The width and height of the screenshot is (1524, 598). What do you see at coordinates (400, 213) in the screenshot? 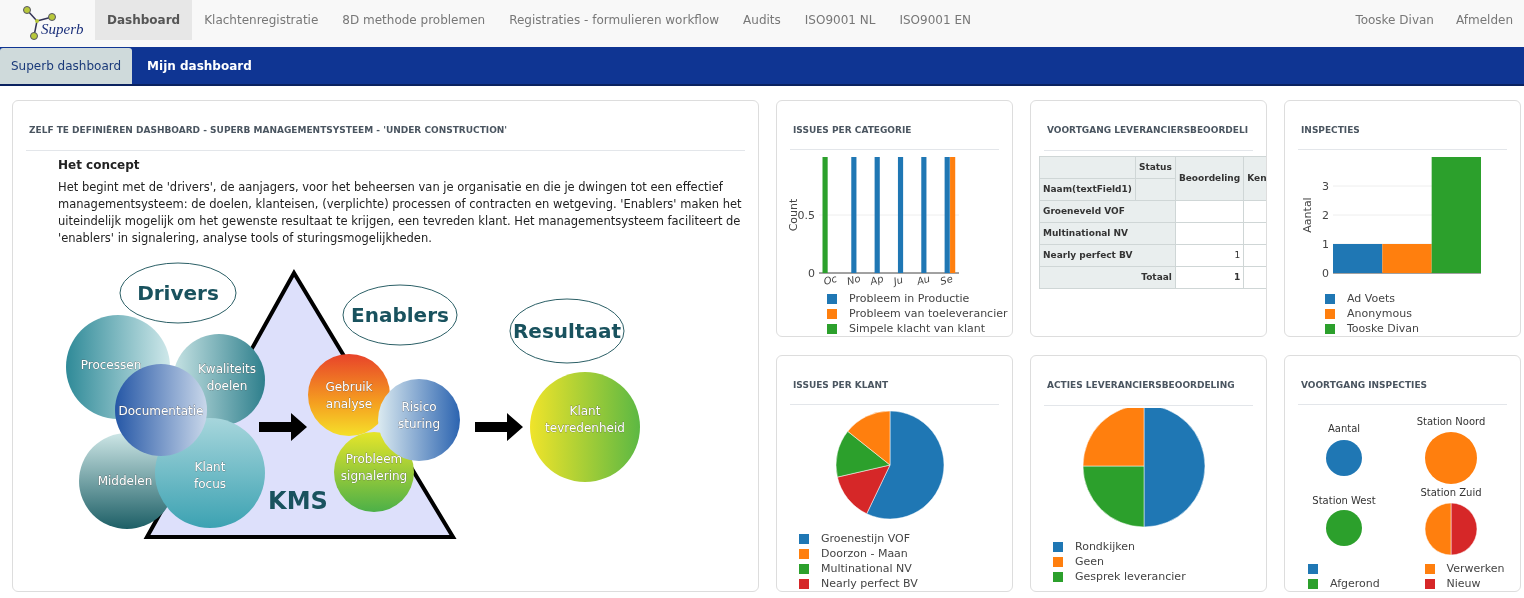
I see `intro-paragraph: Het begint met de 'drivers', de aanjagers, voor het beheersen van je organisatie en die je dwingen tot een effectief managementsysteem: de doelen, klanteisen, (verplichte) processen of contracten en wetgeving. 'Enablers' maken het uiteindelijk mogelijk om het gewenste resultaat te krijgen, een tevreden klant. Het managementsysteem faciliteert de 'enablers' in signalering, analyse tools of sturingsmogelijkheden.` at bounding box center [400, 213].